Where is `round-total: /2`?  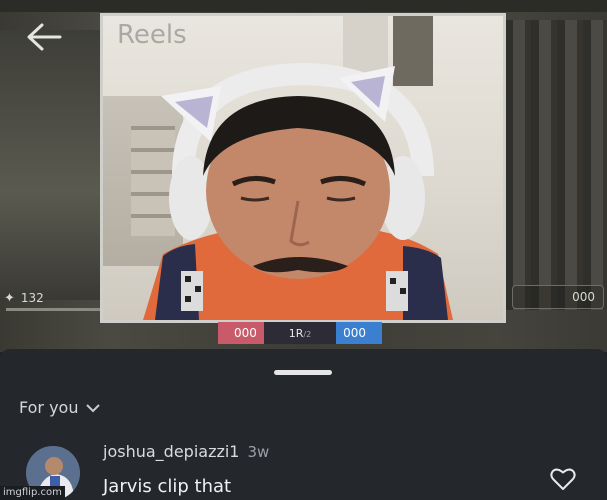 round-total: /2 is located at coordinates (307, 334).